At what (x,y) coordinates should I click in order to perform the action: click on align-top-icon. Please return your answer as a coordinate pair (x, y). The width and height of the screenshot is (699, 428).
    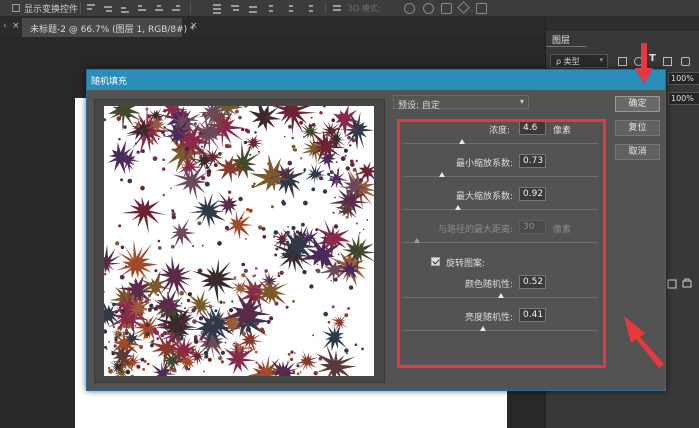
    Looking at the image, I should click on (91, 8).